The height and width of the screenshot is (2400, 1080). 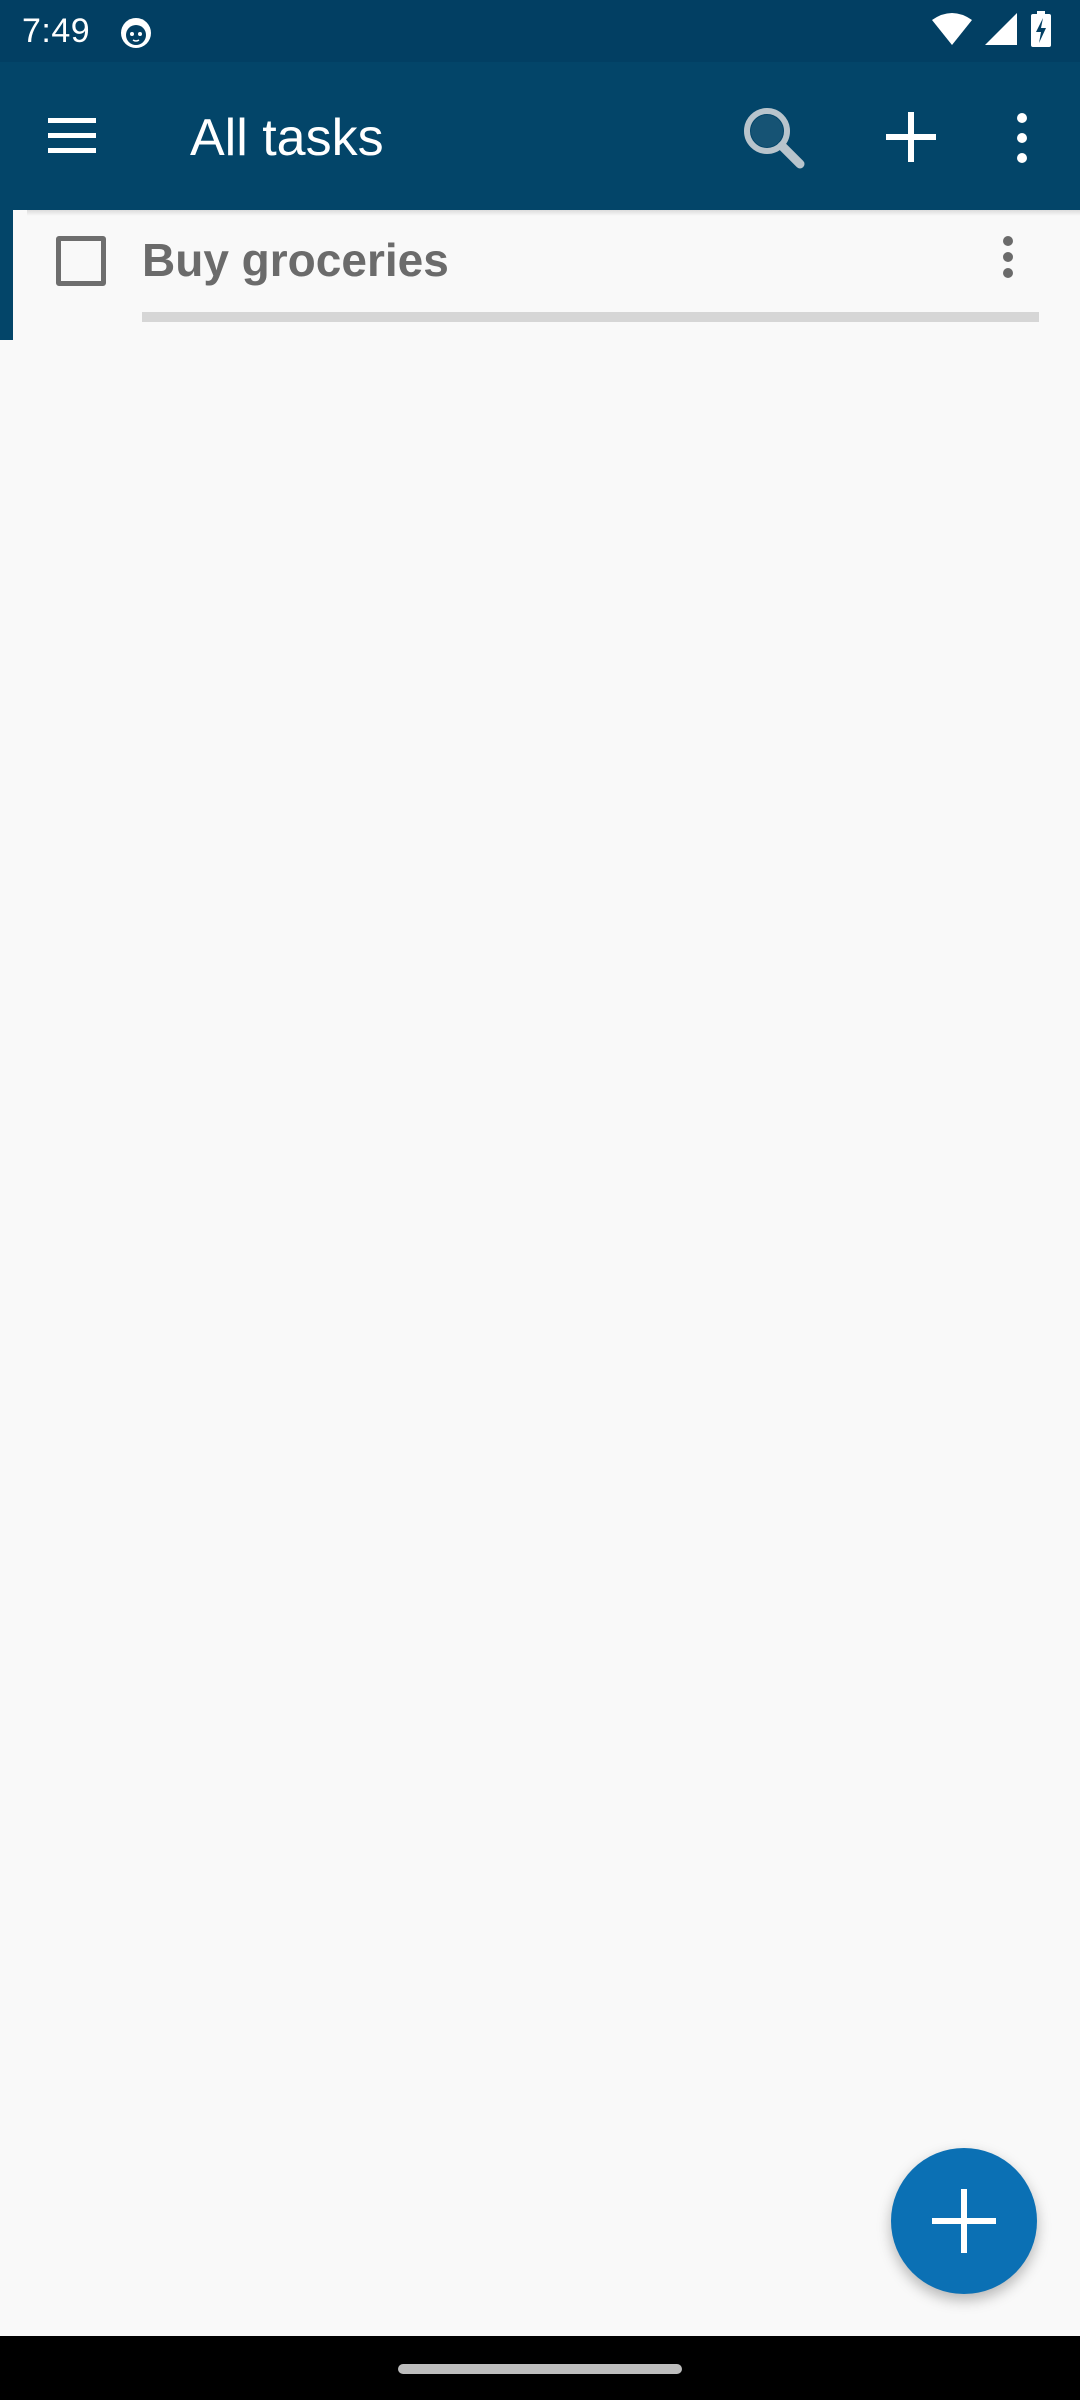 I want to click on app-bar: All tasks, so click(x=540, y=136).